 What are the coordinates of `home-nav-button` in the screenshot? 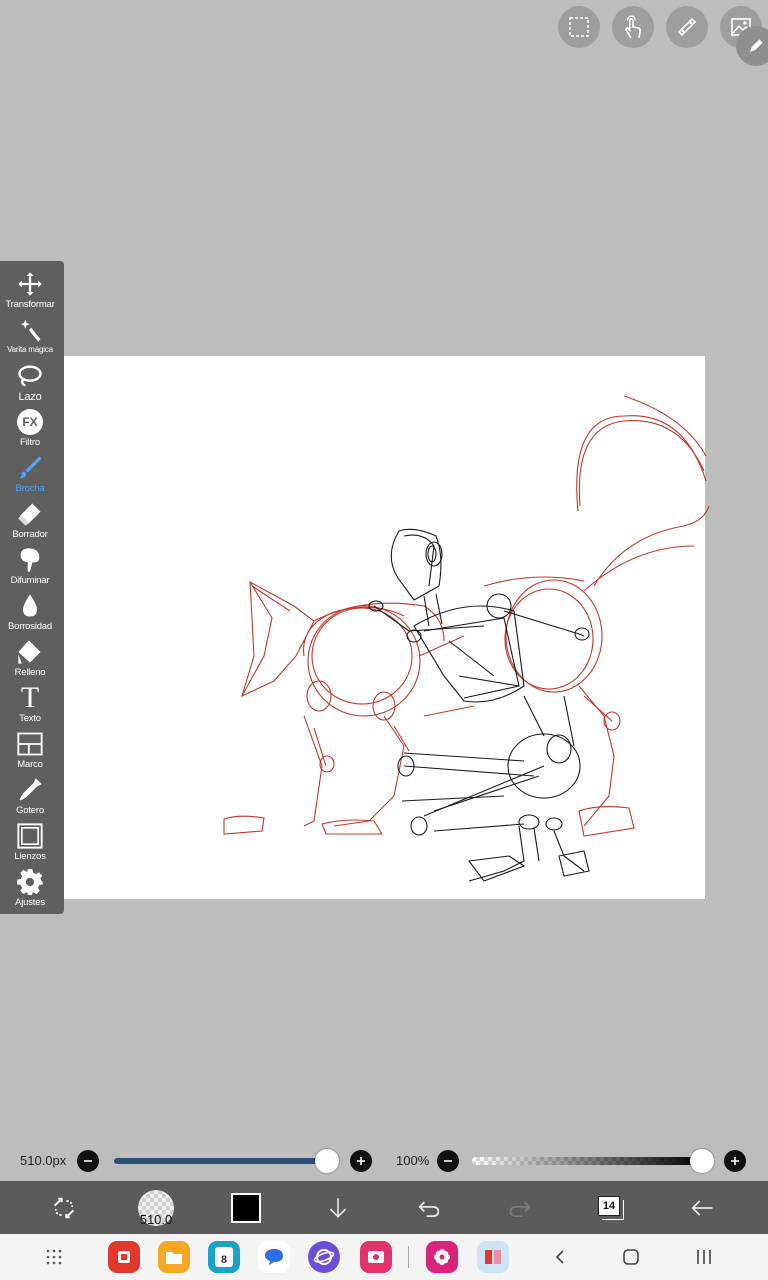 It's located at (631, 1257).